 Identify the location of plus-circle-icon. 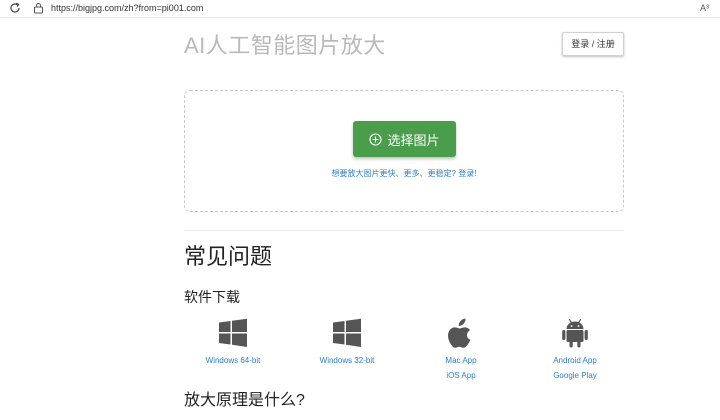
(376, 139).